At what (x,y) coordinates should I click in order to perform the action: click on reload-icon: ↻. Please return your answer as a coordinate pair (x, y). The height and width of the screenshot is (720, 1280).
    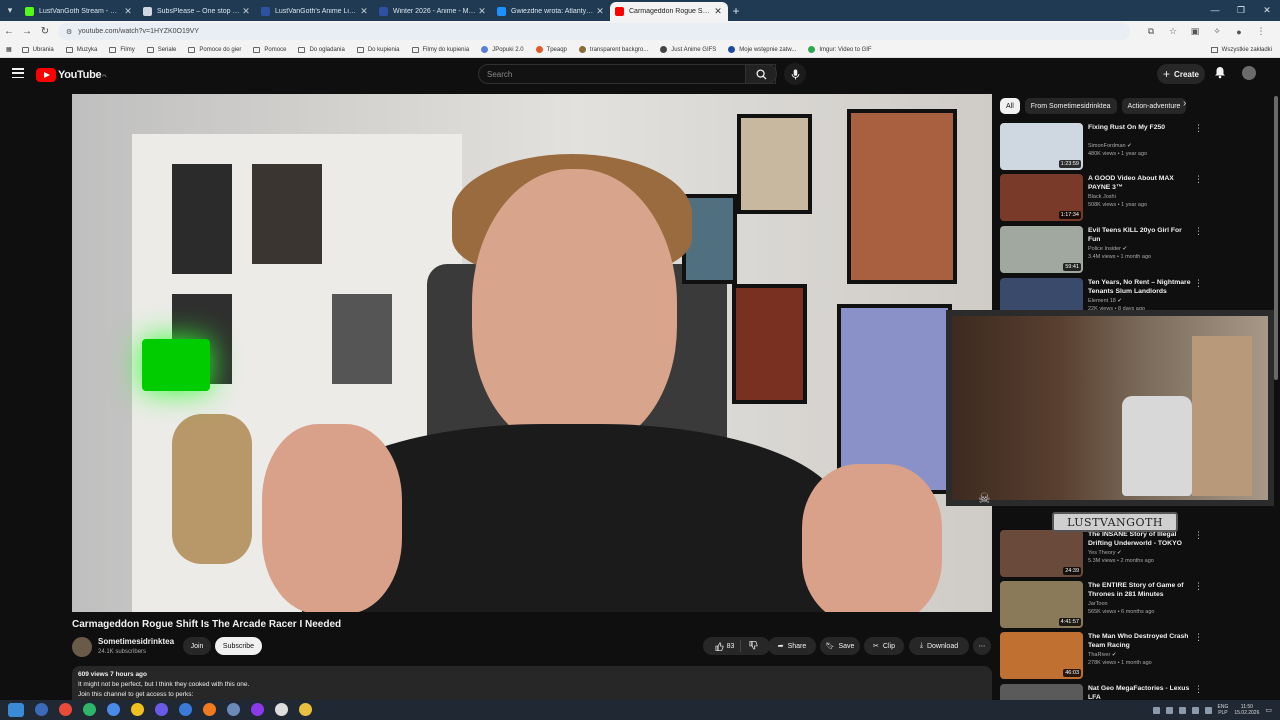
    Looking at the image, I should click on (45, 31).